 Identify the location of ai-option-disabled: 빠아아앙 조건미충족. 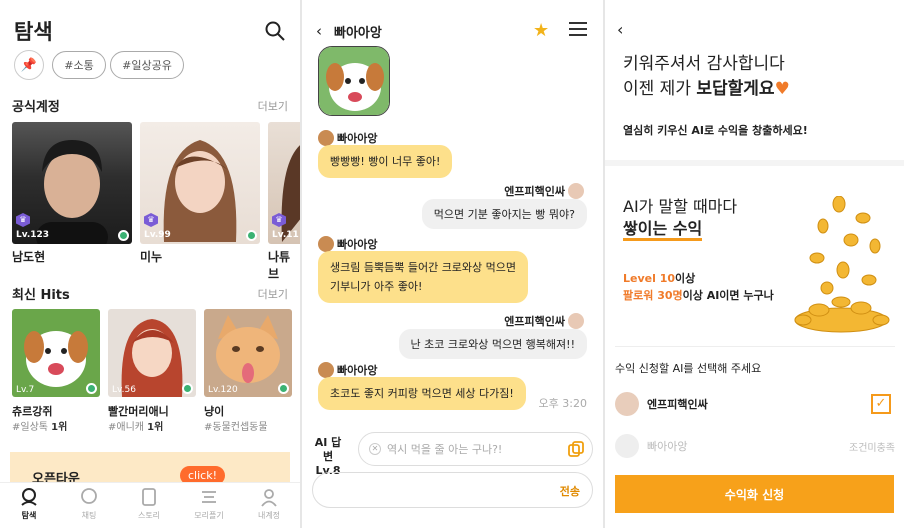
(755, 446).